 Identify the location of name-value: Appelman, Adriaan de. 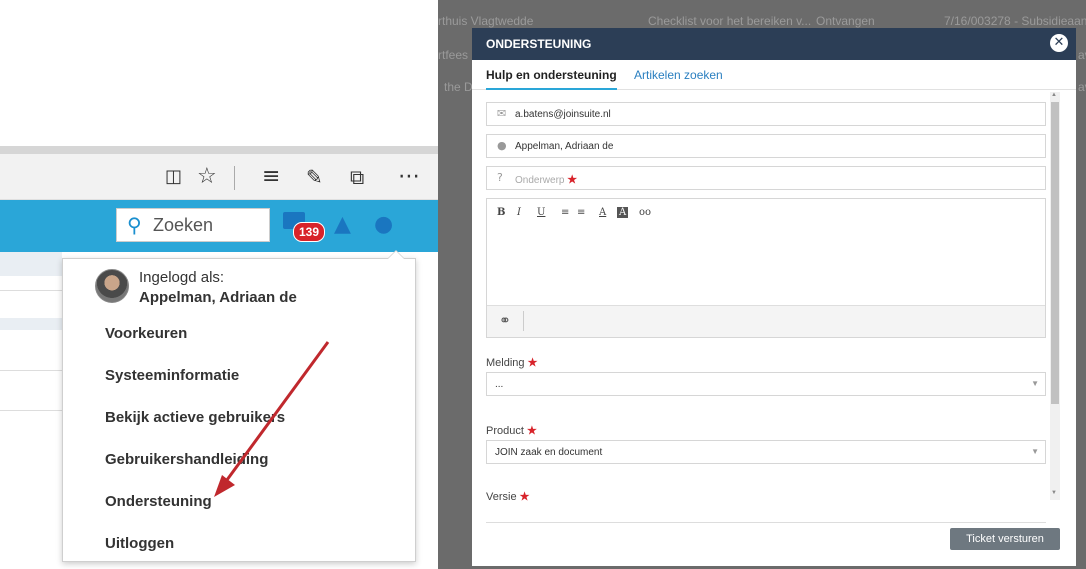
(564, 146).